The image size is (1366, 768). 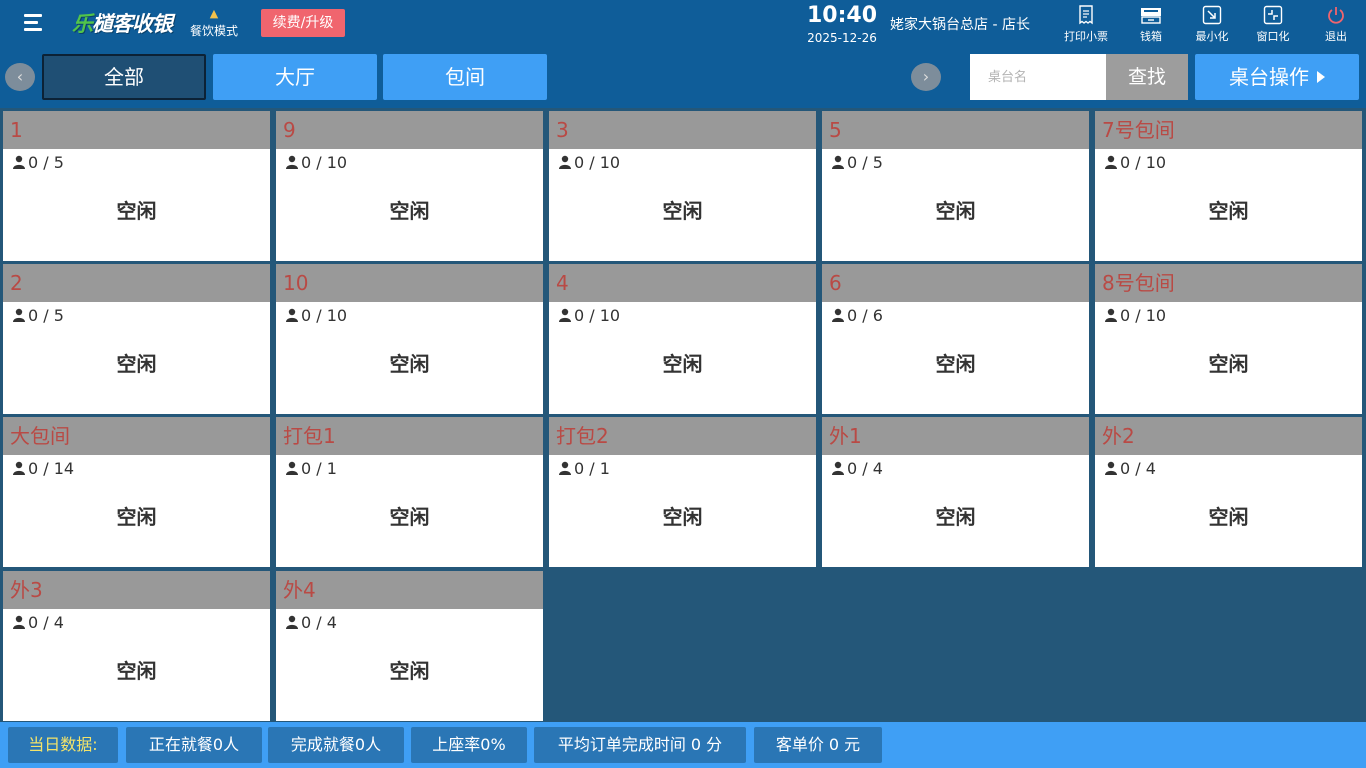 I want to click on table-name: 4, so click(x=682, y=283).